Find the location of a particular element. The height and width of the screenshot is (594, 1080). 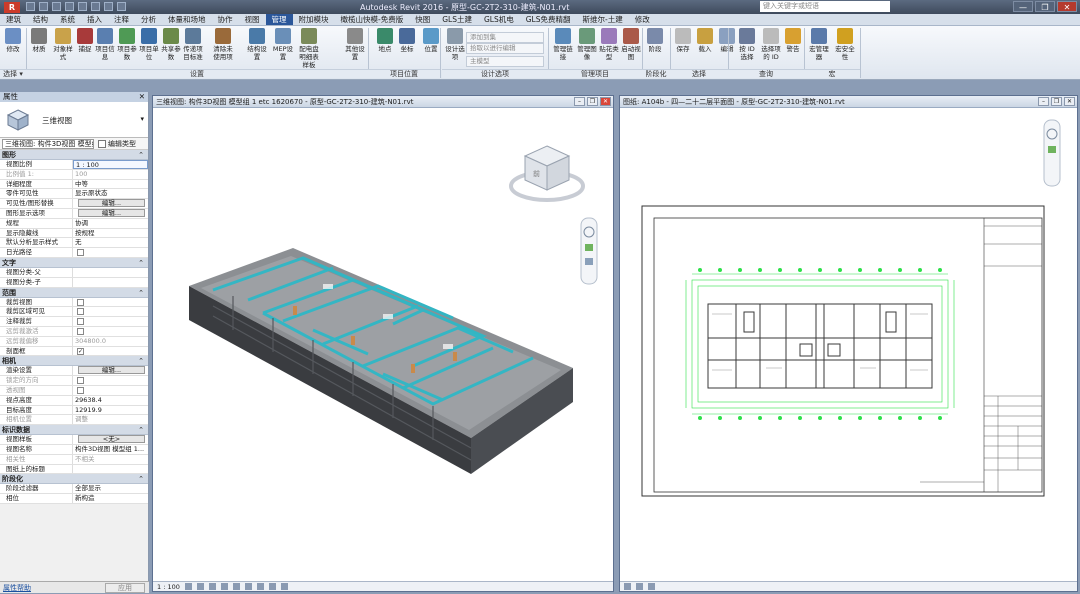

chevron-down-icon: ▾ is located at coordinates (142, 119).